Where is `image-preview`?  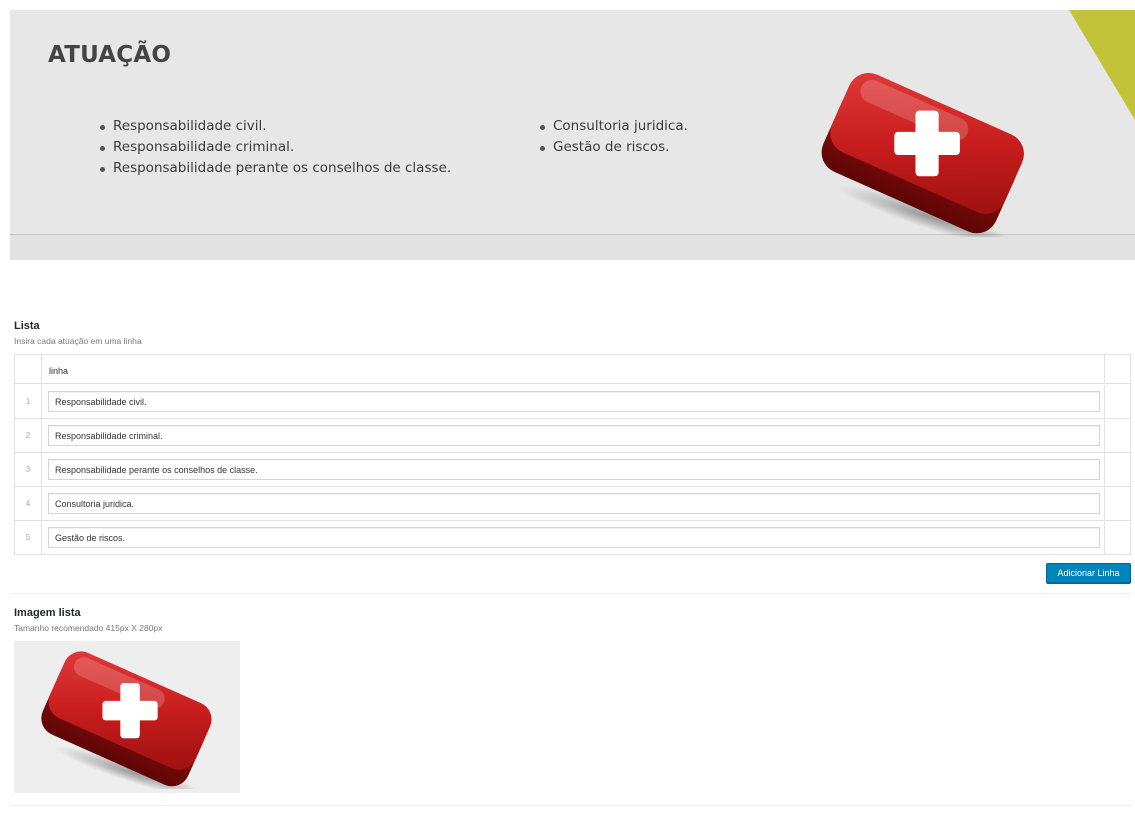
image-preview is located at coordinates (127, 717).